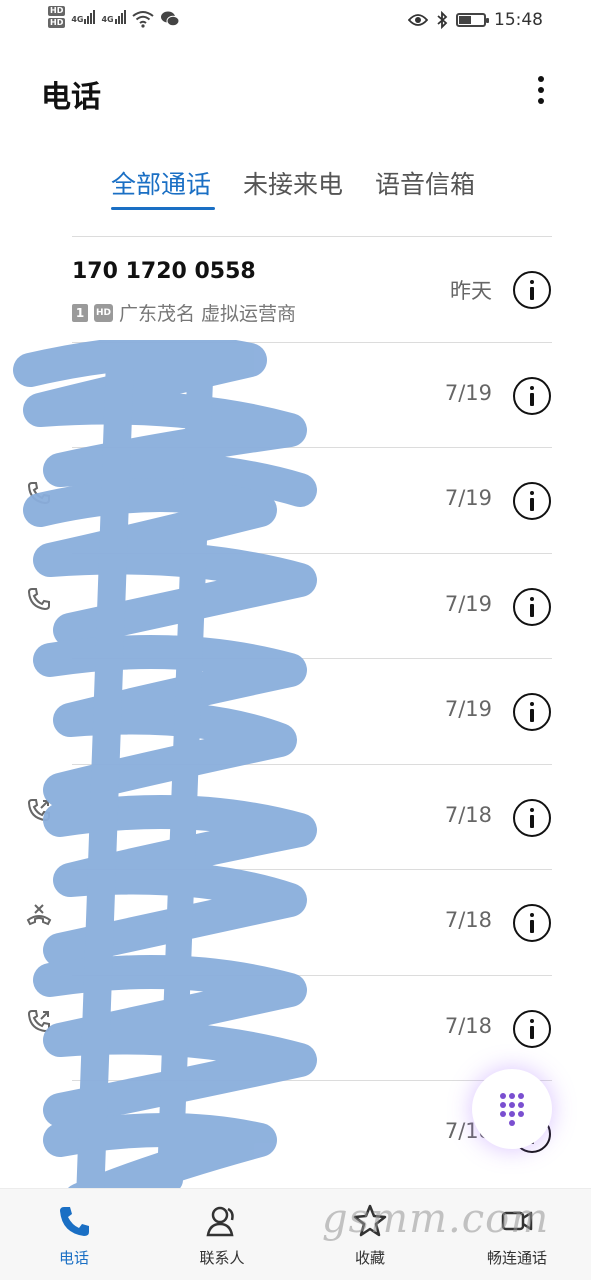 Image resolution: width=591 pixels, height=1280 pixels. I want to click on nav-contacts: 联系人, so click(222, 1234).